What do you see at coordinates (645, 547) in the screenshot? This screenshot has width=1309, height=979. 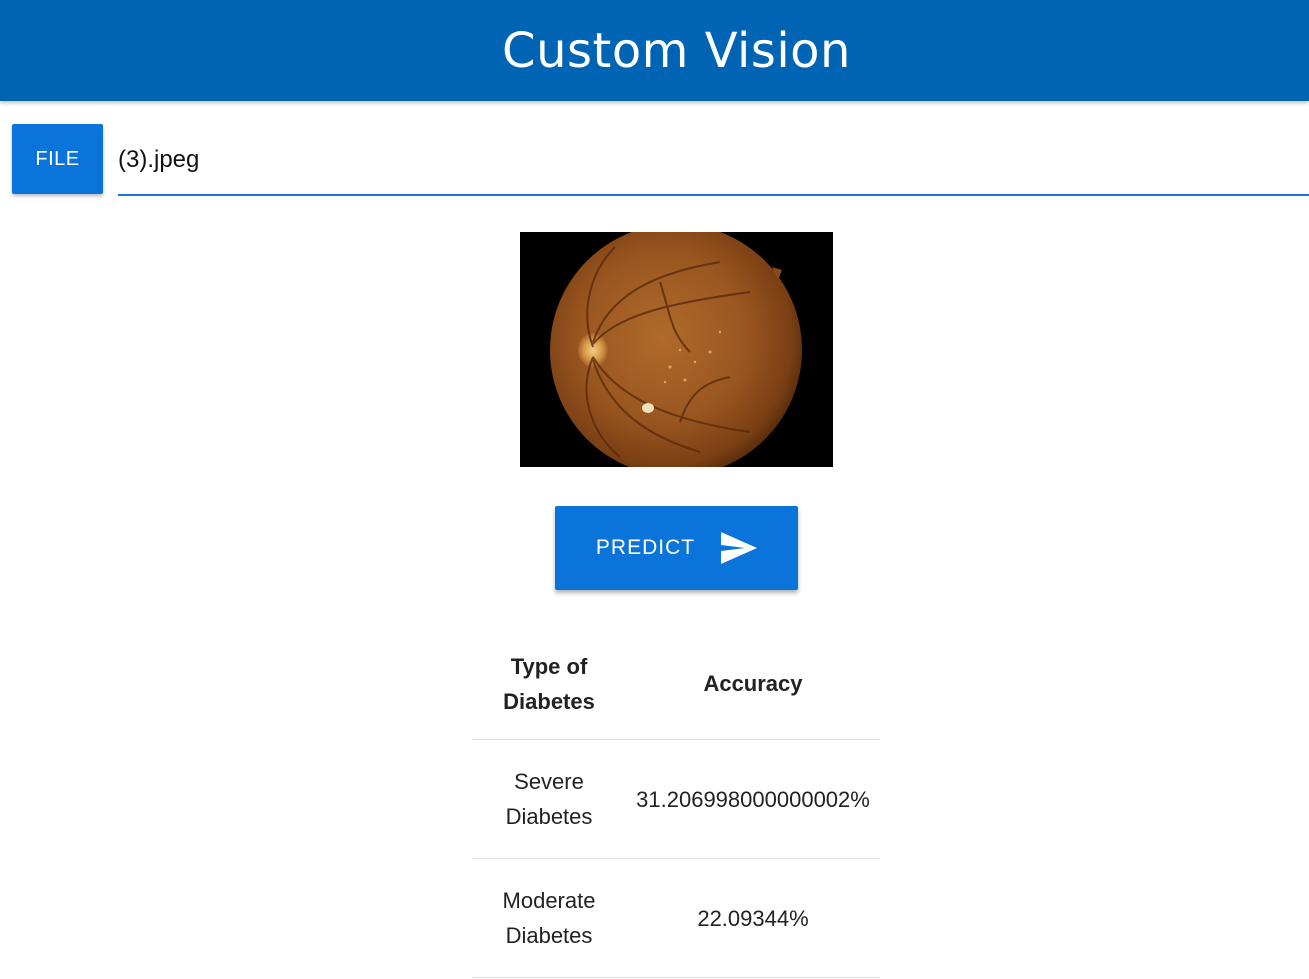 I see `predict-button-label: PREDICT` at bounding box center [645, 547].